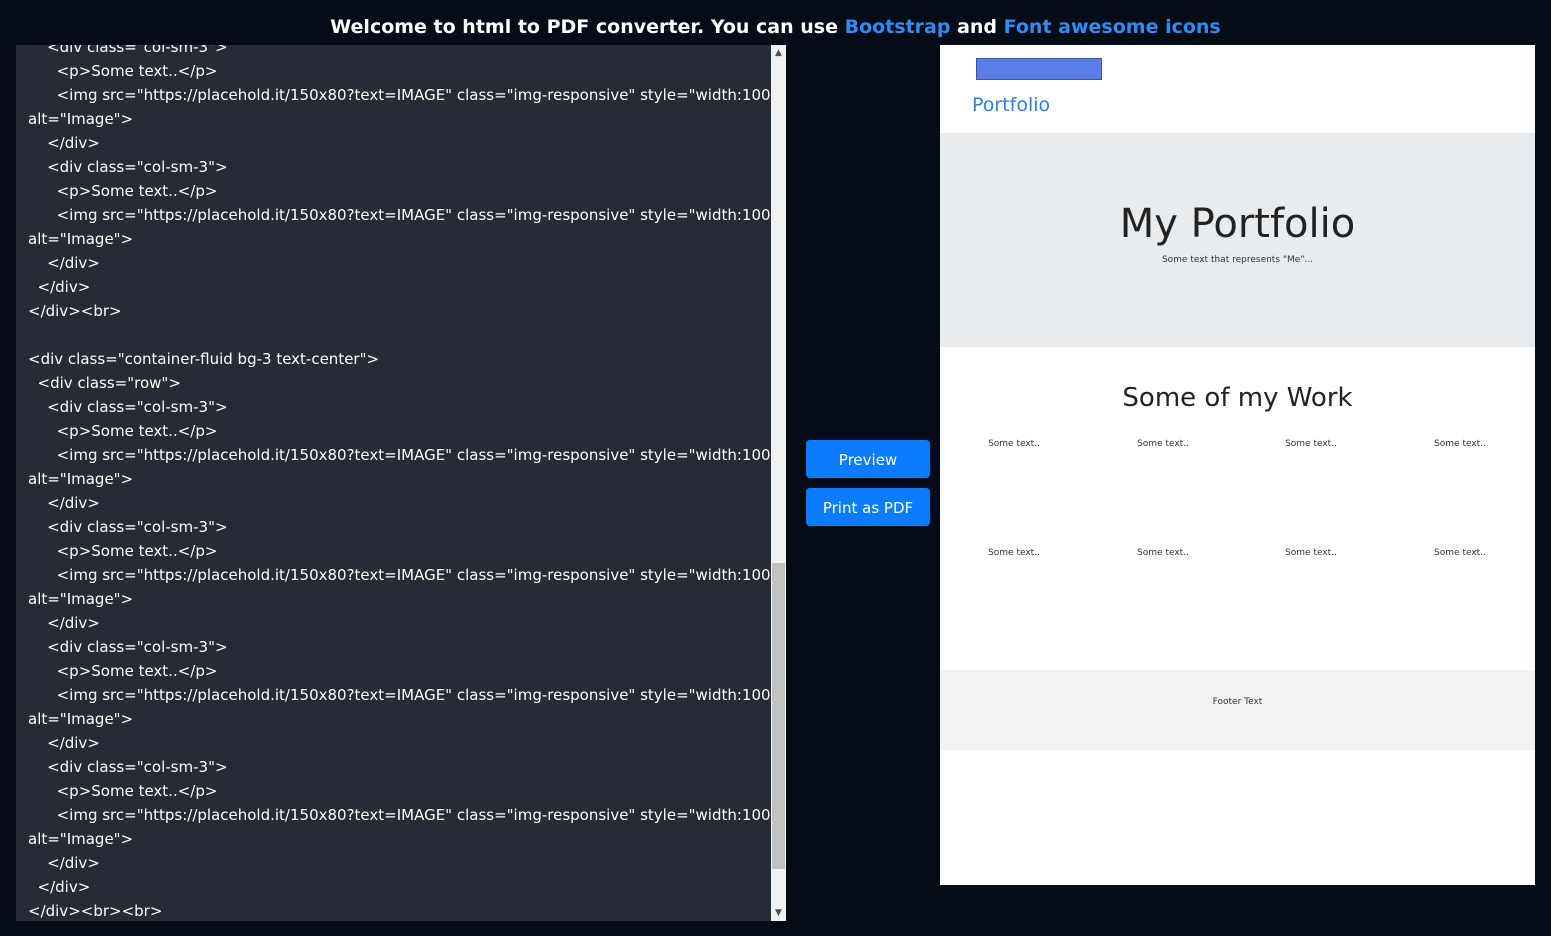 Image resolution: width=1551 pixels, height=936 pixels. I want to click on code-line: </div><br>, so click(398, 311).